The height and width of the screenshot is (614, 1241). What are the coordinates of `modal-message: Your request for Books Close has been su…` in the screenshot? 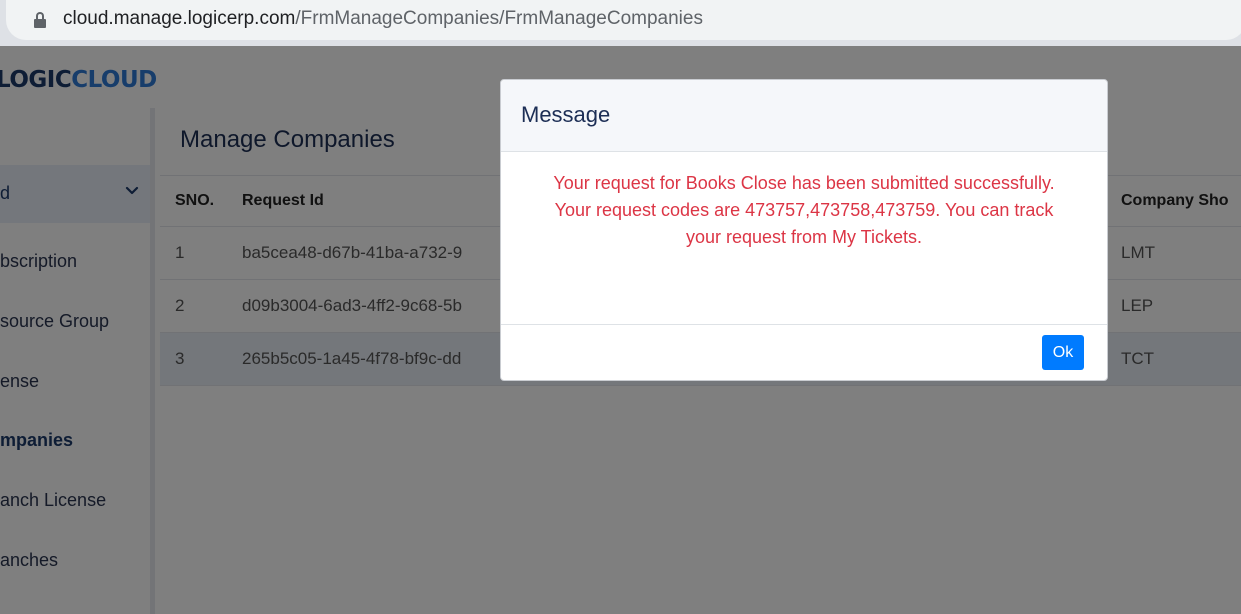 It's located at (804, 210).